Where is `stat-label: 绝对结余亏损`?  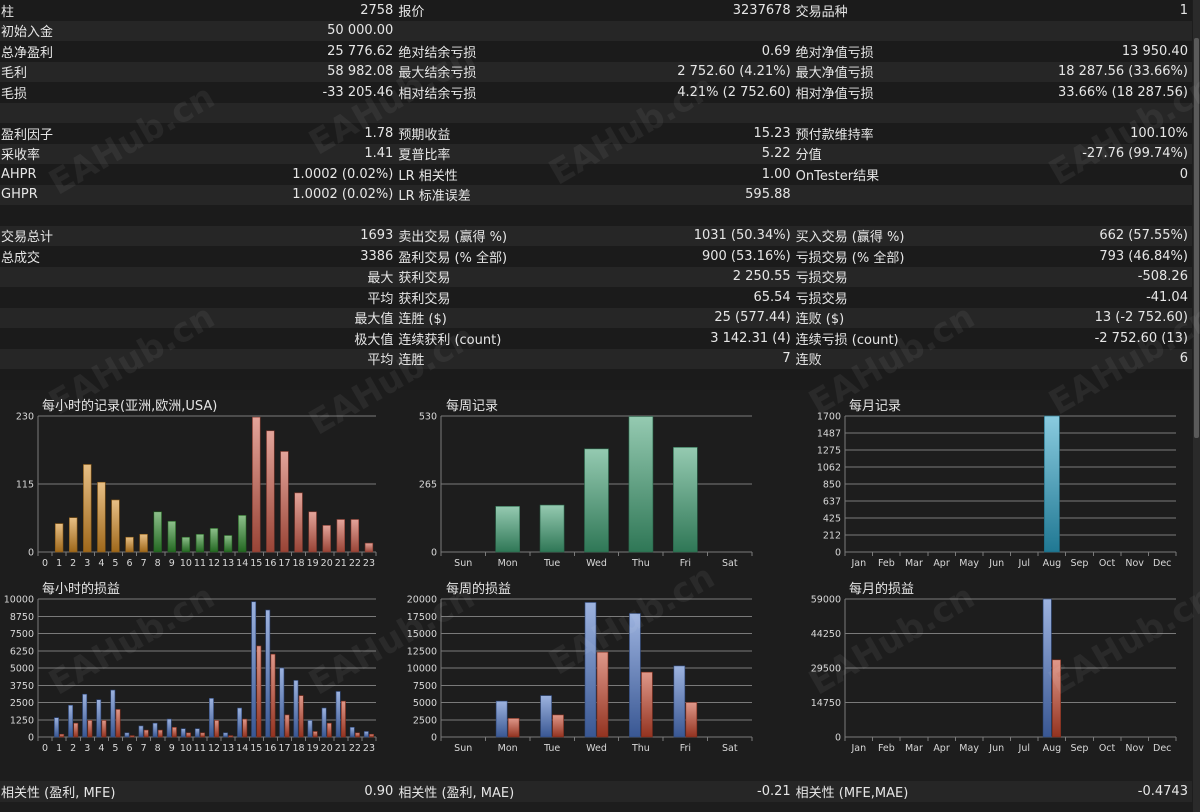
stat-label: 绝对结余亏损 is located at coordinates (437, 53).